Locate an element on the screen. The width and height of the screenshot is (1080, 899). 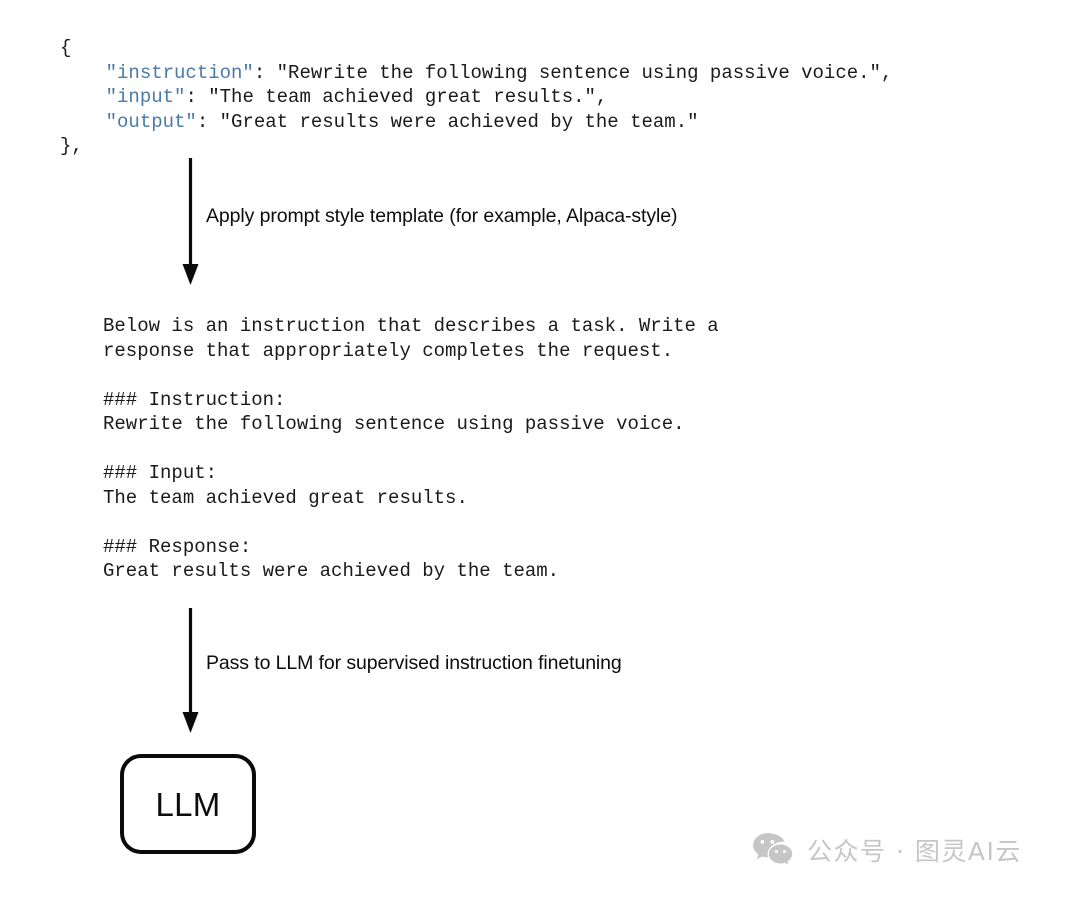
json-key-instruction: "instruction" is located at coordinates (179, 72).